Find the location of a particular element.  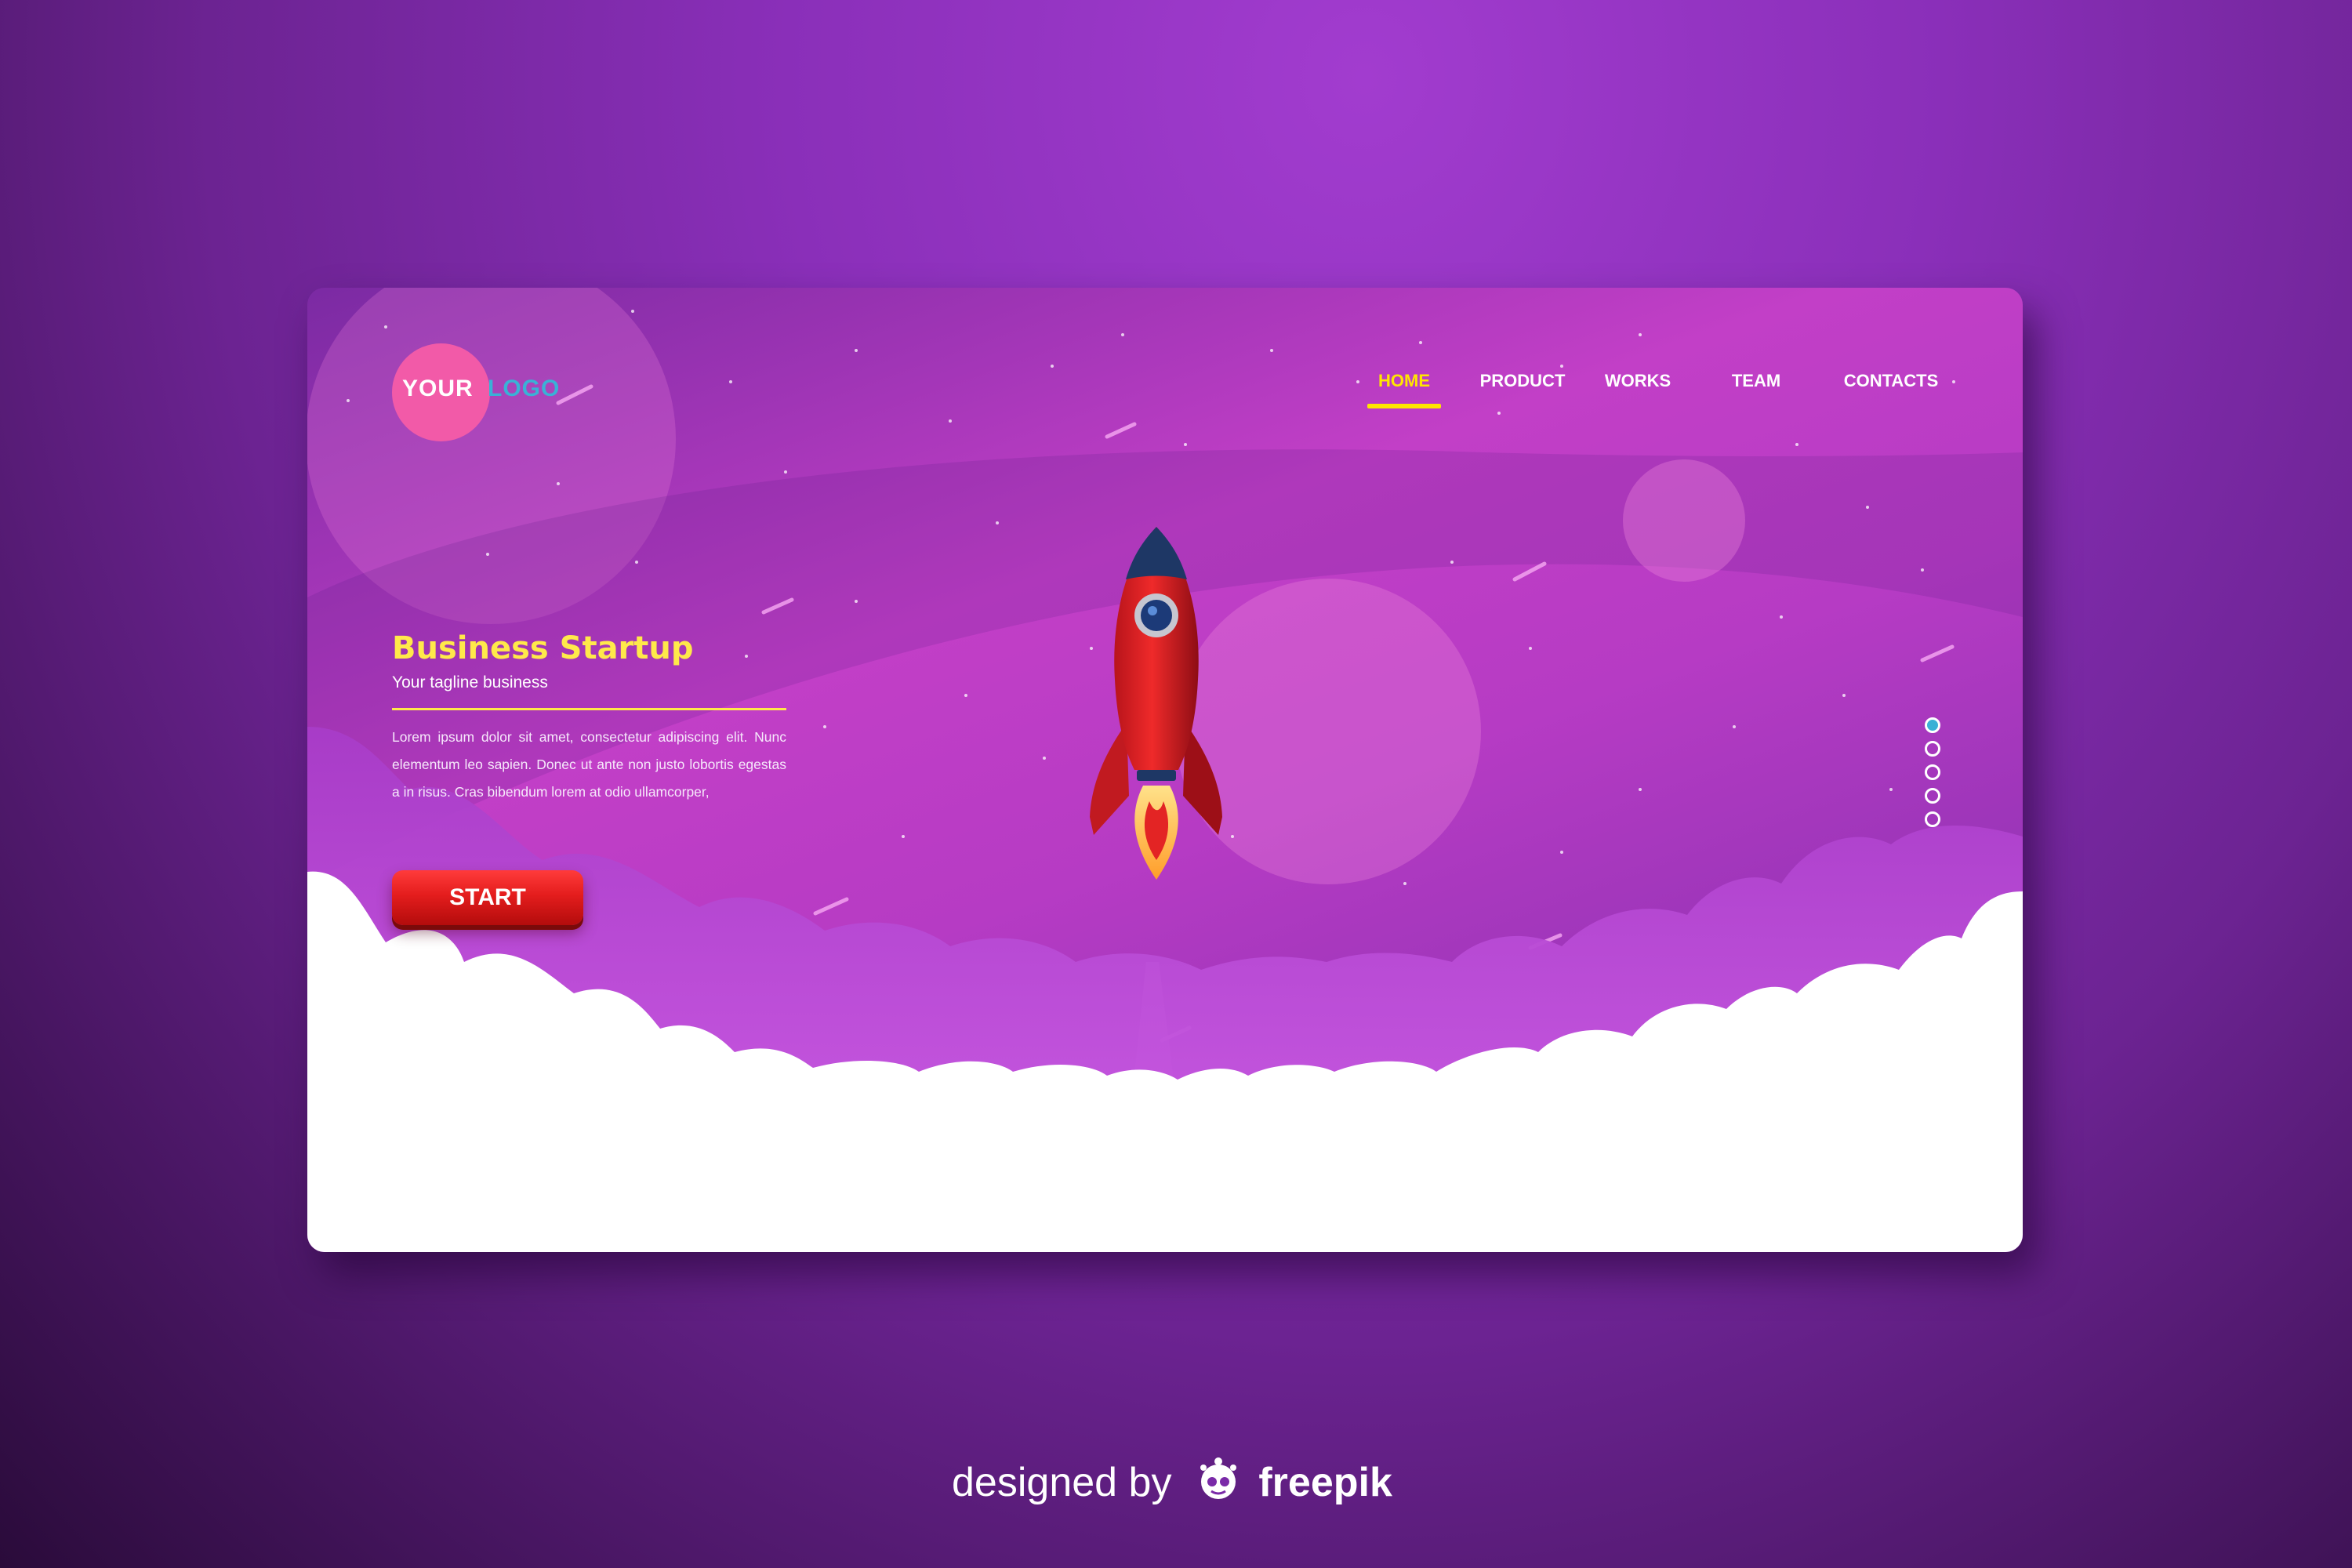

credit-brand: freepik is located at coordinates (1325, 1482).